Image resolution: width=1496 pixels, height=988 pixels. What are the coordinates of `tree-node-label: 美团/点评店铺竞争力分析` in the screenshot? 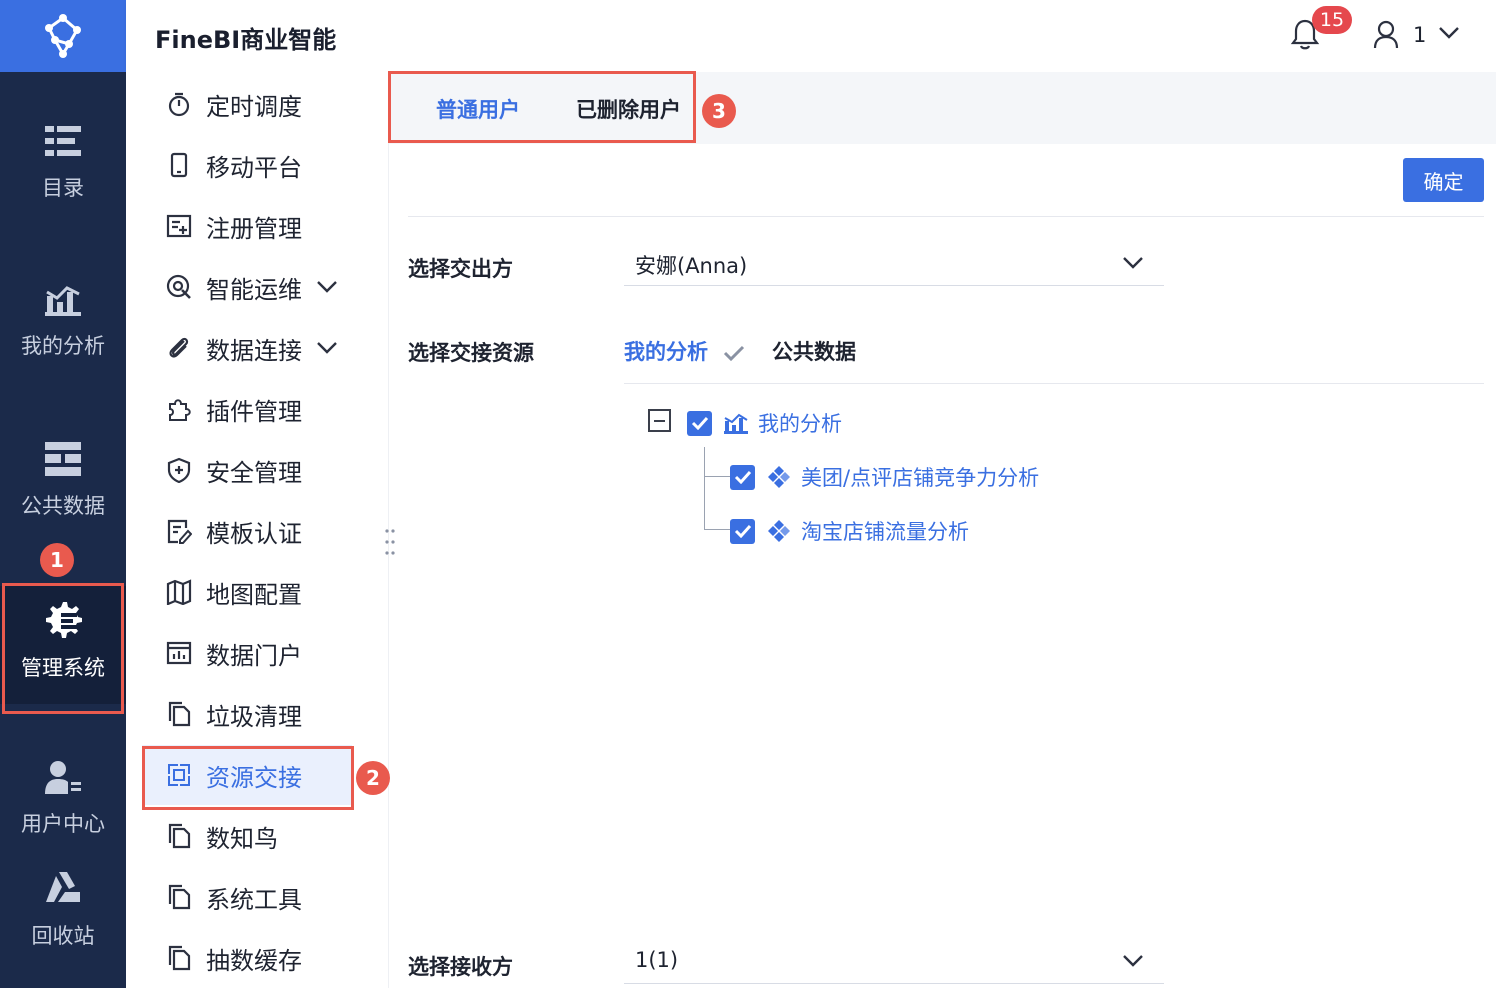 It's located at (920, 478).